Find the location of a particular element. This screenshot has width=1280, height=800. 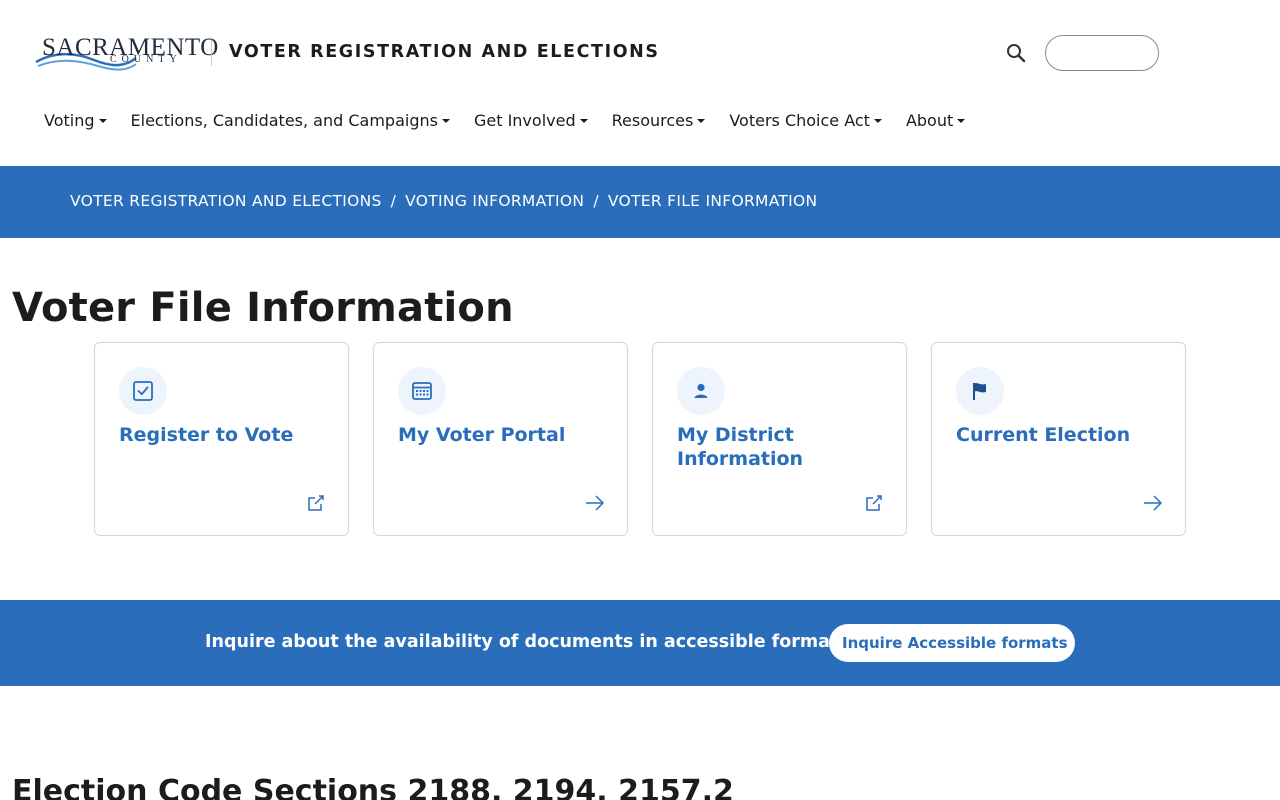

nav-item-elections: Elections, Candidates, and Campaigns is located at coordinates (290, 120).